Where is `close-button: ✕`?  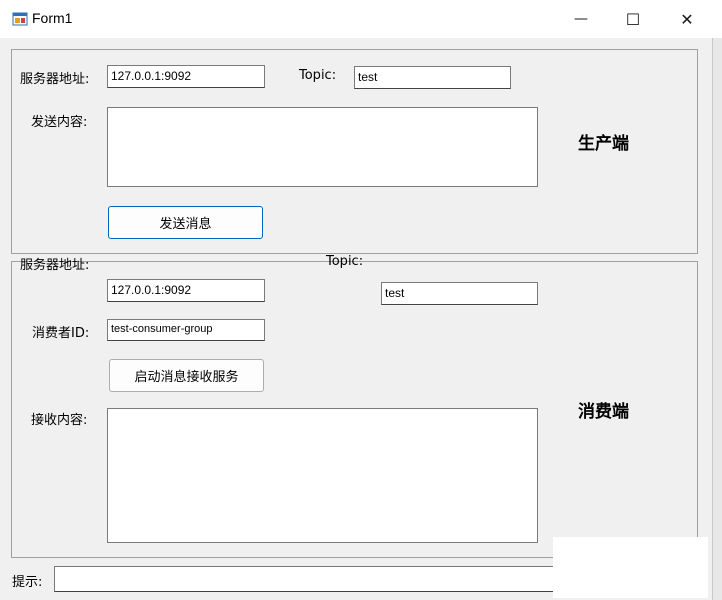 close-button: ✕ is located at coordinates (687, 19).